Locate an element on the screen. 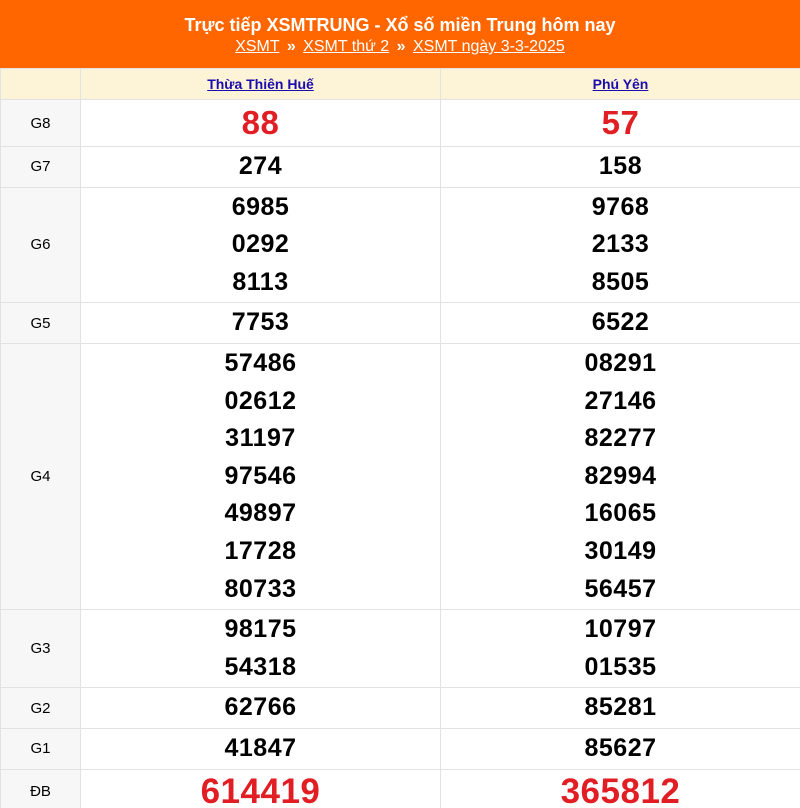  result-cell: 7753 is located at coordinates (260, 323).